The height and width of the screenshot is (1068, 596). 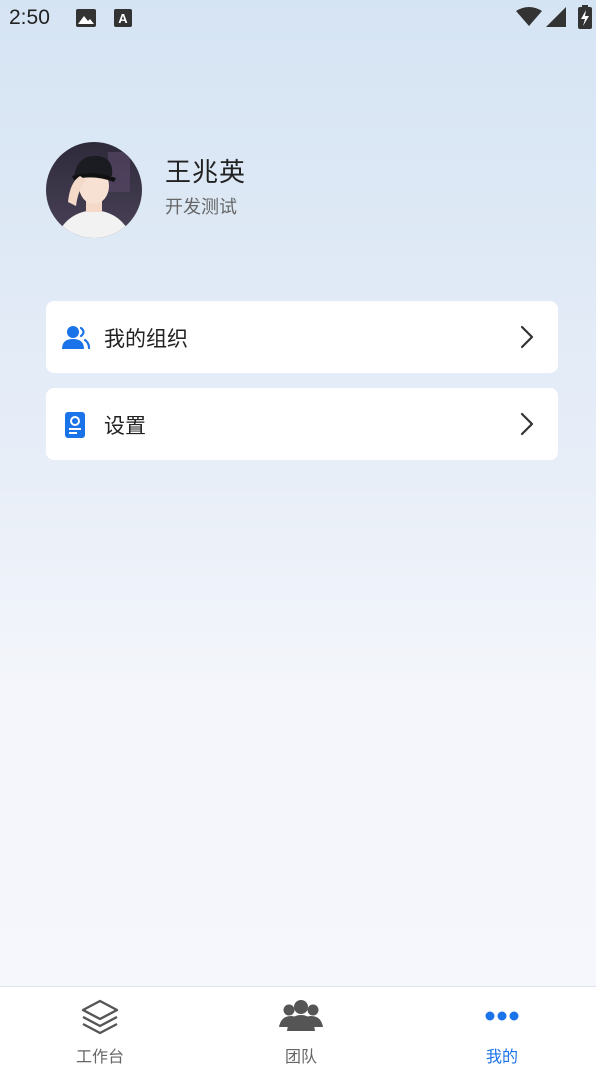 I want to click on svg-text: A, so click(x=123, y=18).